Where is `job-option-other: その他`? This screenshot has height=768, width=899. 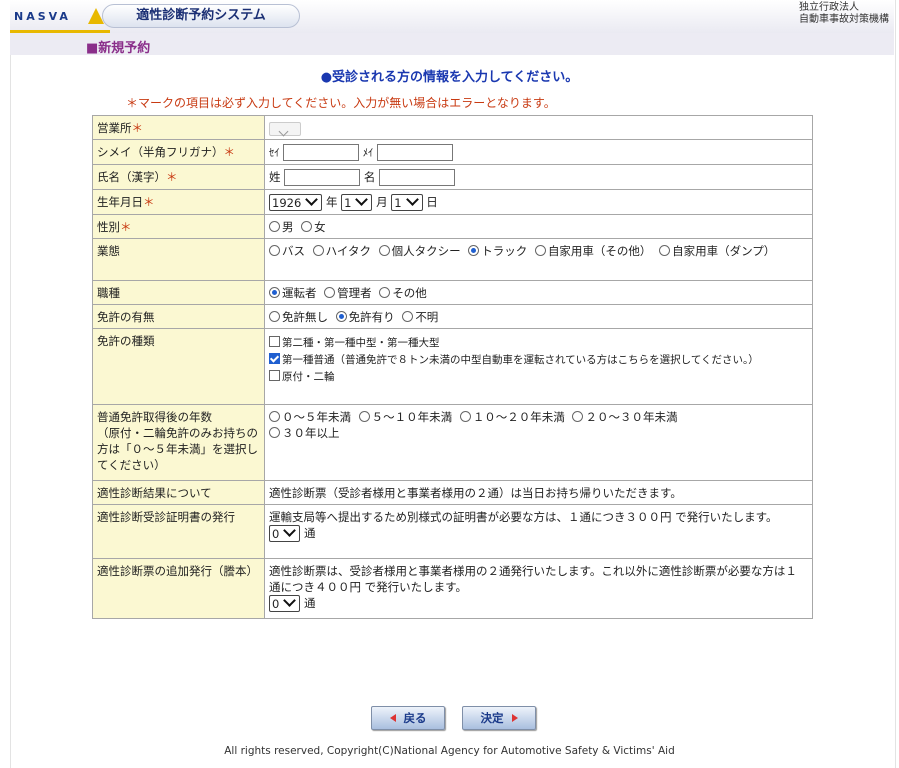 job-option-other: その他 is located at coordinates (403, 293).